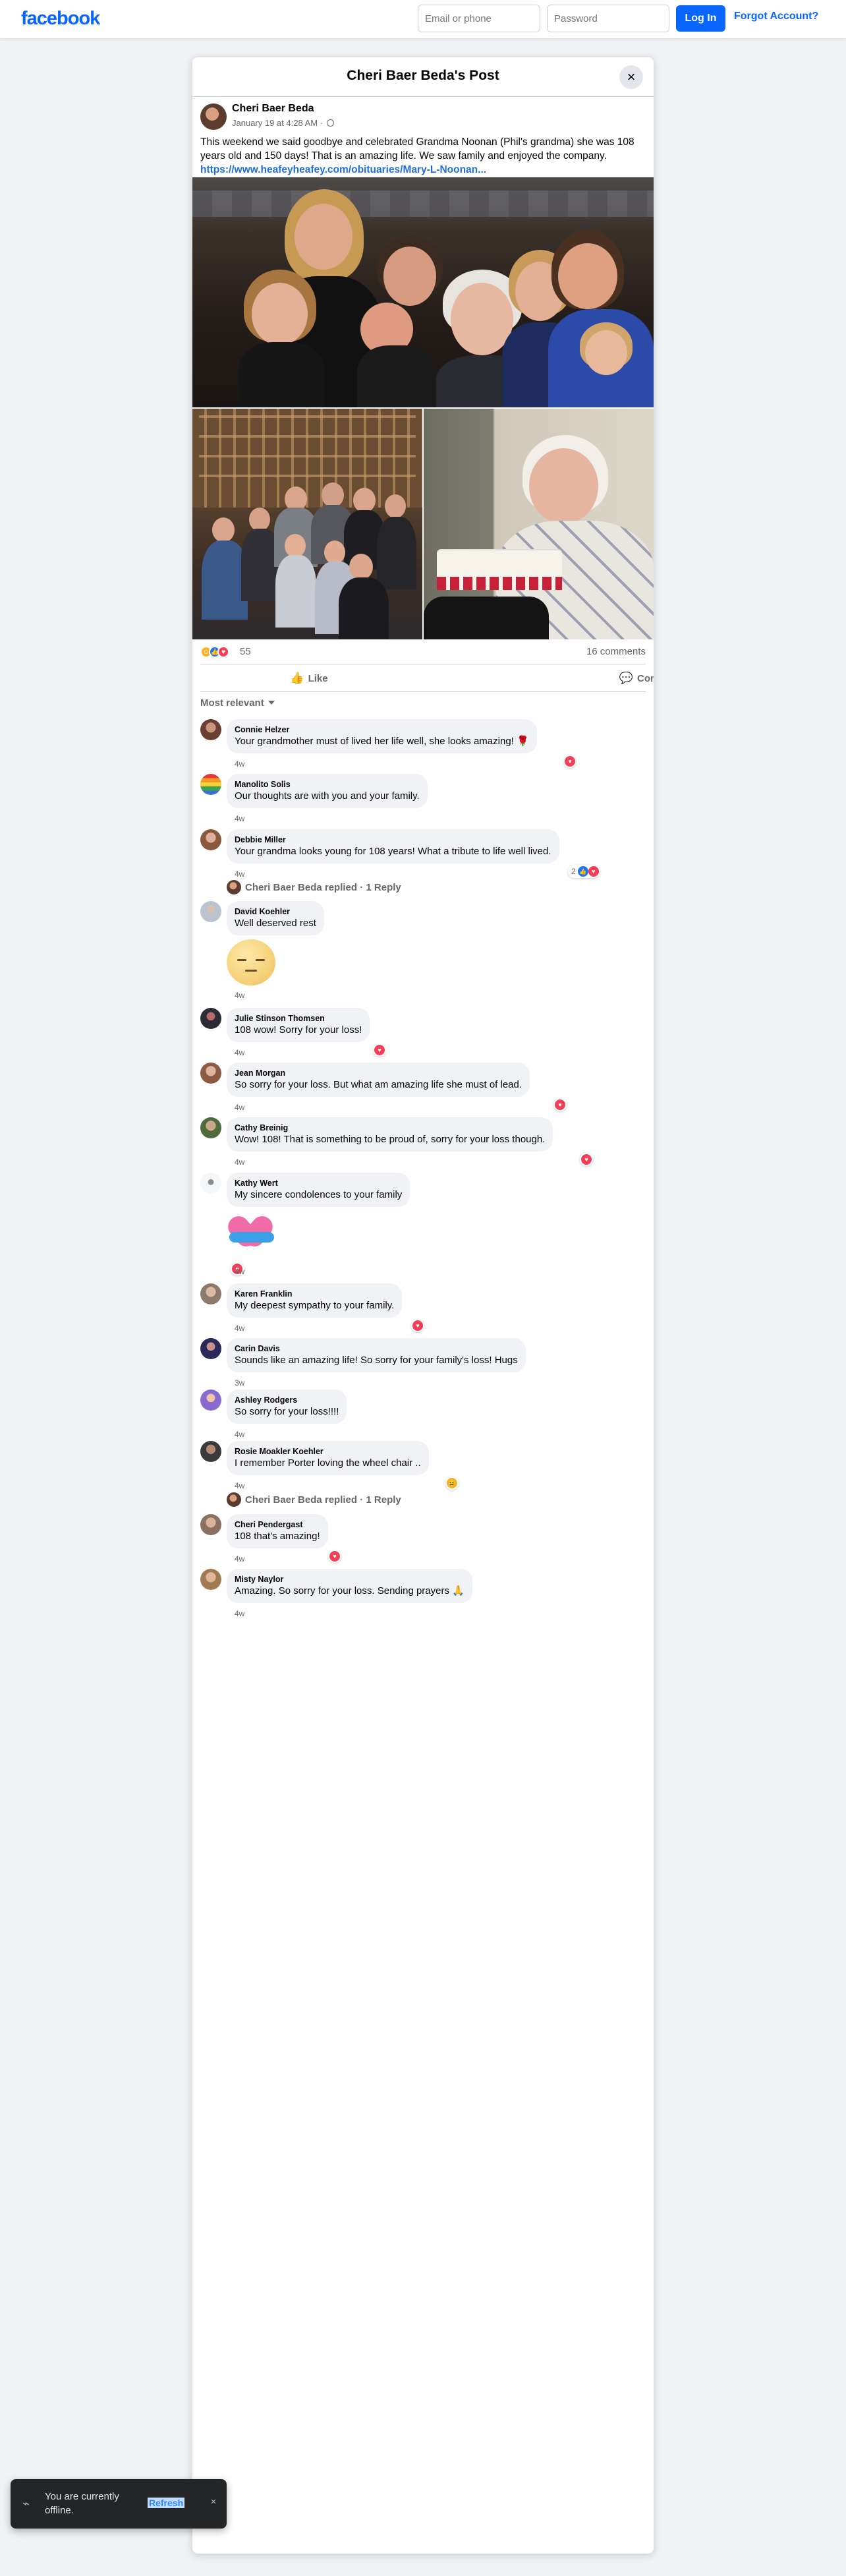  Describe the element at coordinates (573, 871) in the screenshot. I see `reaction-count: 2` at that location.